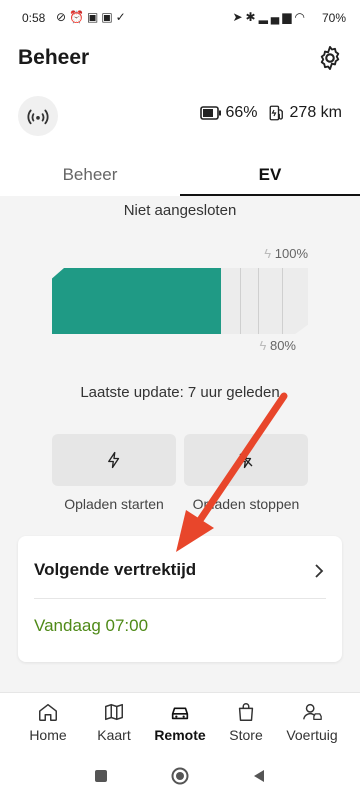 The image size is (360, 800). I want to click on battery-icon, so click(210, 113).